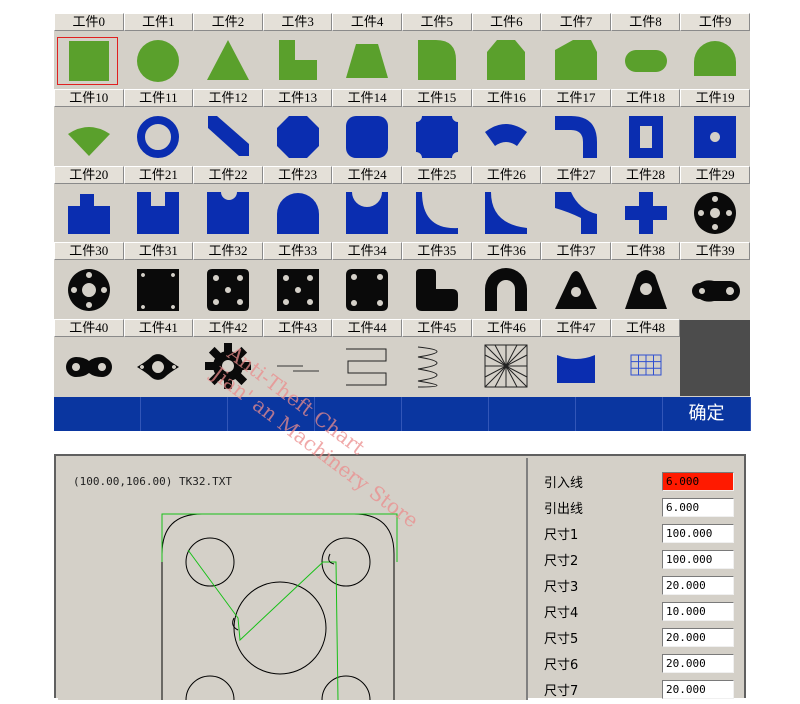 This screenshot has width=800, height=704. I want to click on shape-cell-44: 工件44, so click(367, 356).